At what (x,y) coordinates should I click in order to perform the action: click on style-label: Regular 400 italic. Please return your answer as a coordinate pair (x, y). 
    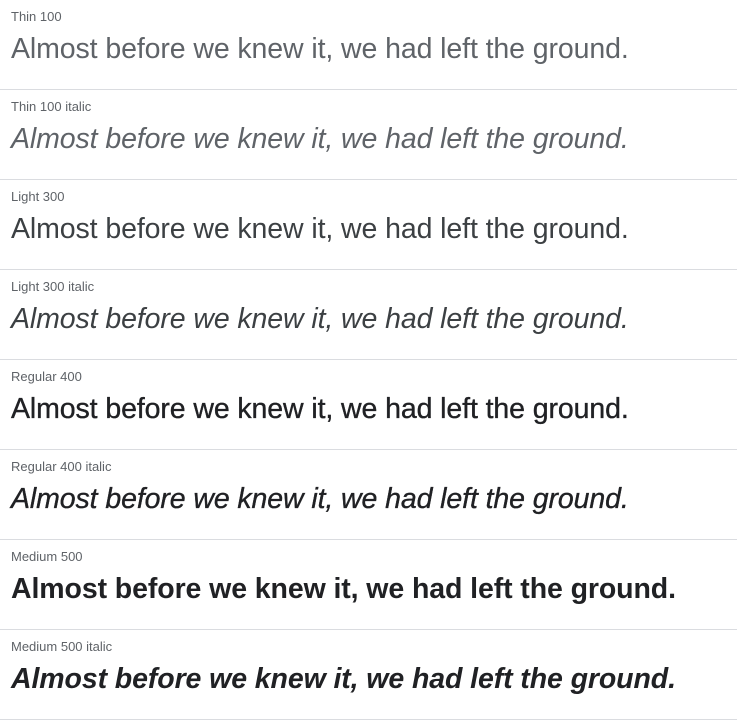
    Looking at the image, I should click on (61, 466).